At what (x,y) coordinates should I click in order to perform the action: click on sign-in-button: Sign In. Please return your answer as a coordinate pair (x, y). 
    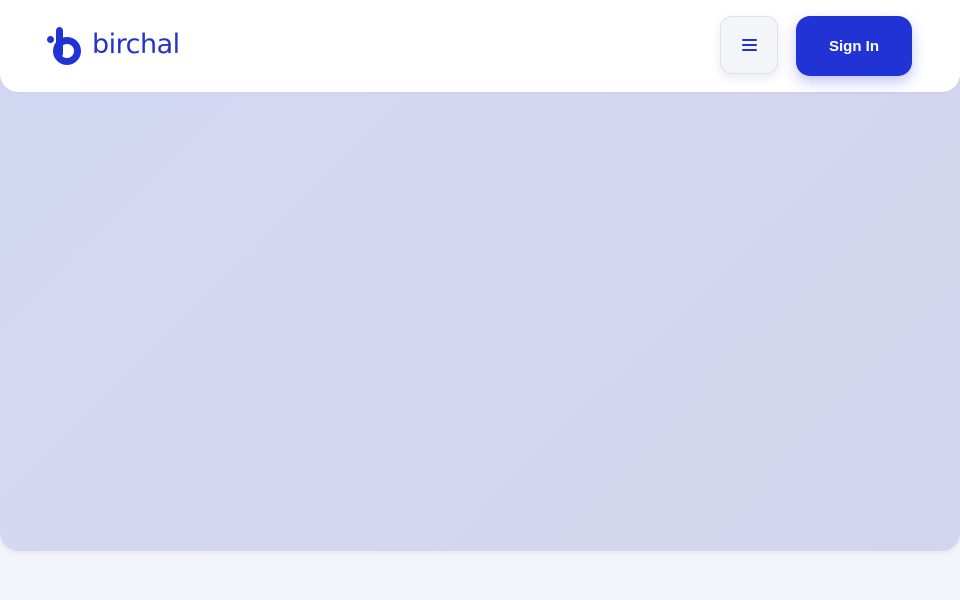
    Looking at the image, I should click on (854, 46).